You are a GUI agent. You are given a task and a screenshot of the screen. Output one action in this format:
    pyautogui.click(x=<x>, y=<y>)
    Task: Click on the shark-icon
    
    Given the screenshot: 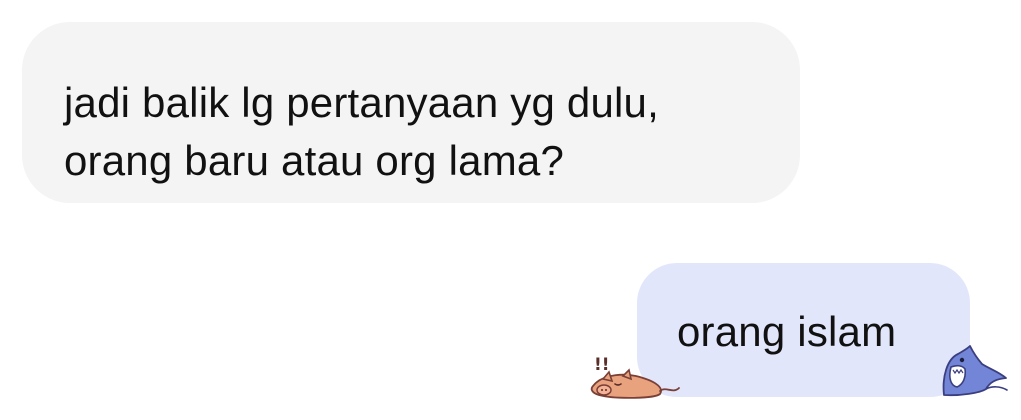 What is the action you would take?
    pyautogui.click(x=975, y=371)
    